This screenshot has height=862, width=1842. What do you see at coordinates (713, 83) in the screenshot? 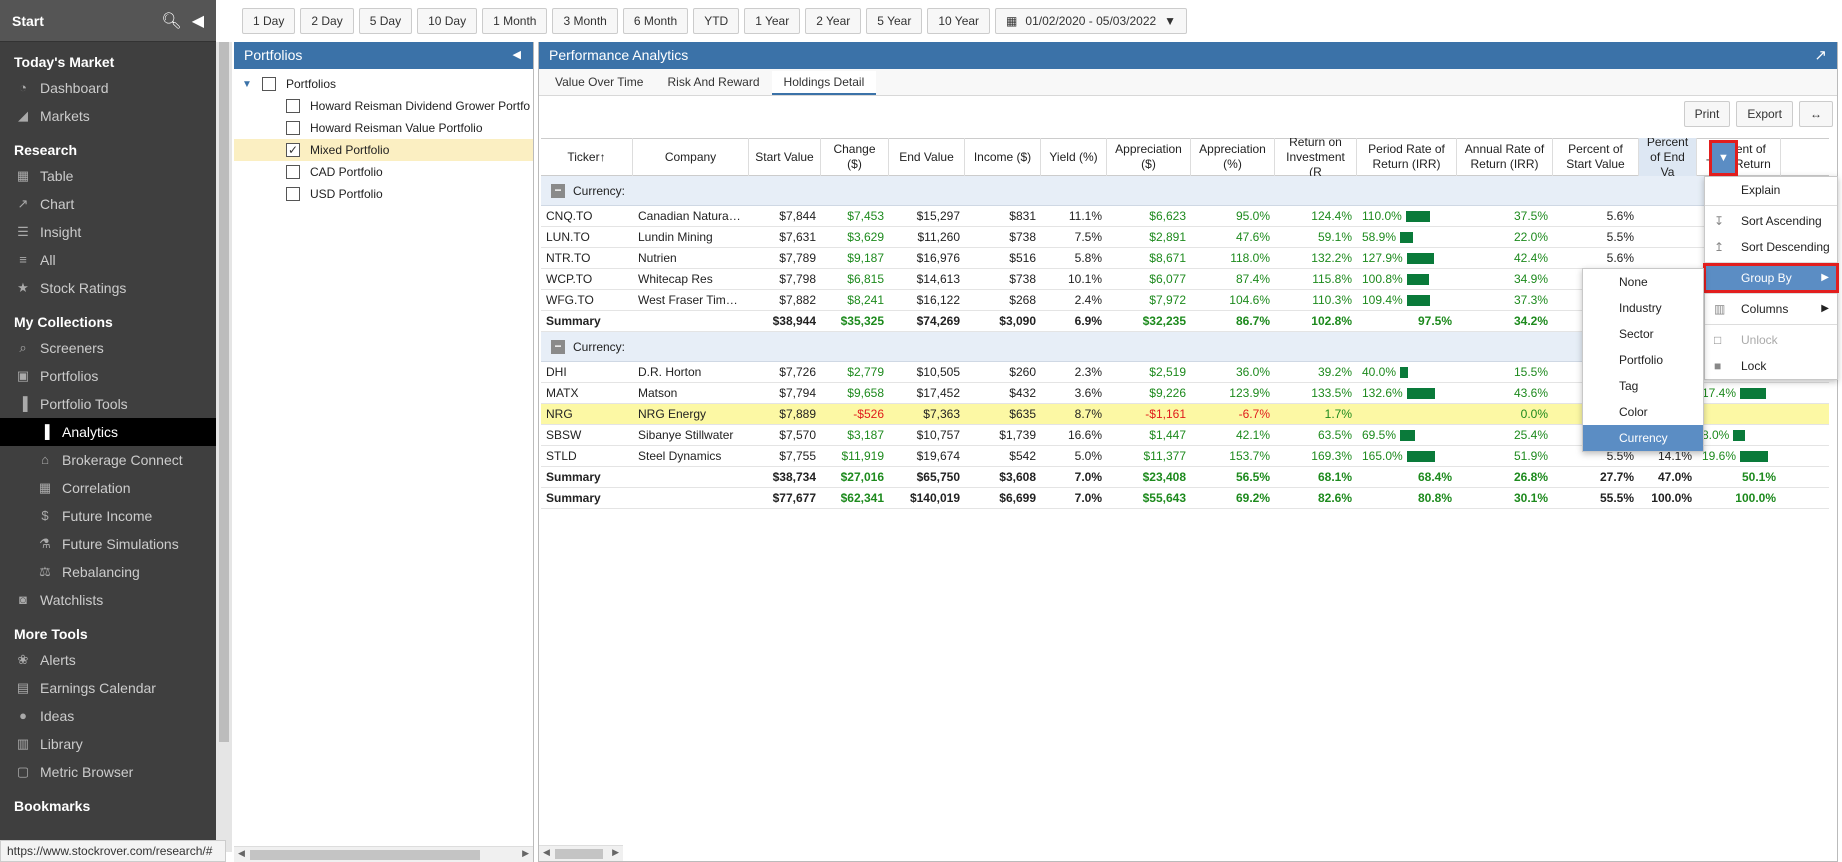
I see `tab-risk-and-reward: Risk And Reward` at bounding box center [713, 83].